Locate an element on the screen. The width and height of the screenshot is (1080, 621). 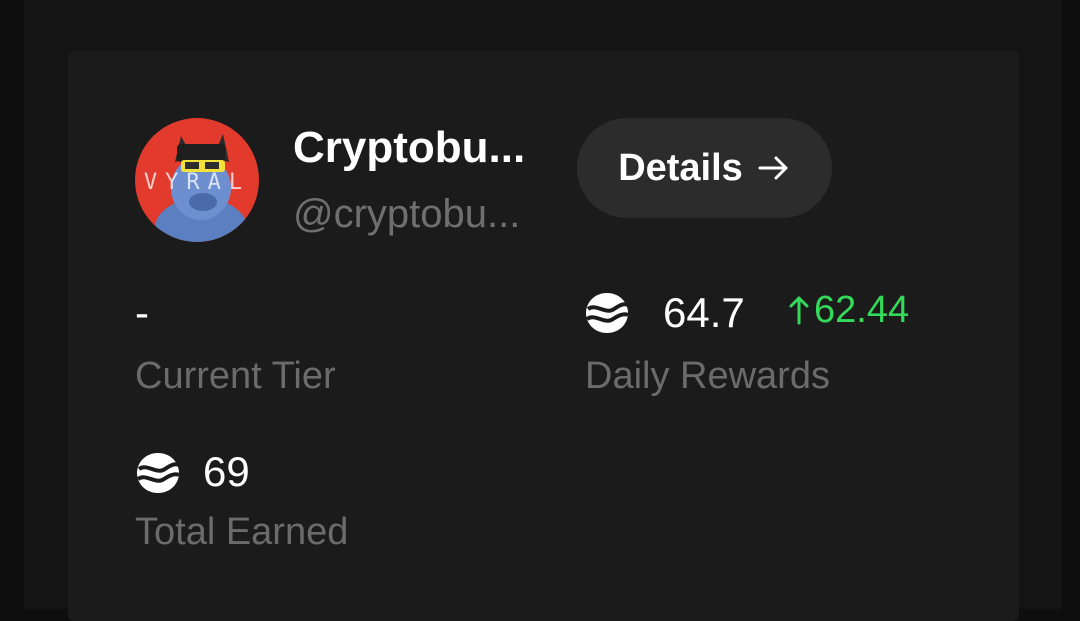
details-button-label: Details is located at coordinates (680, 167).